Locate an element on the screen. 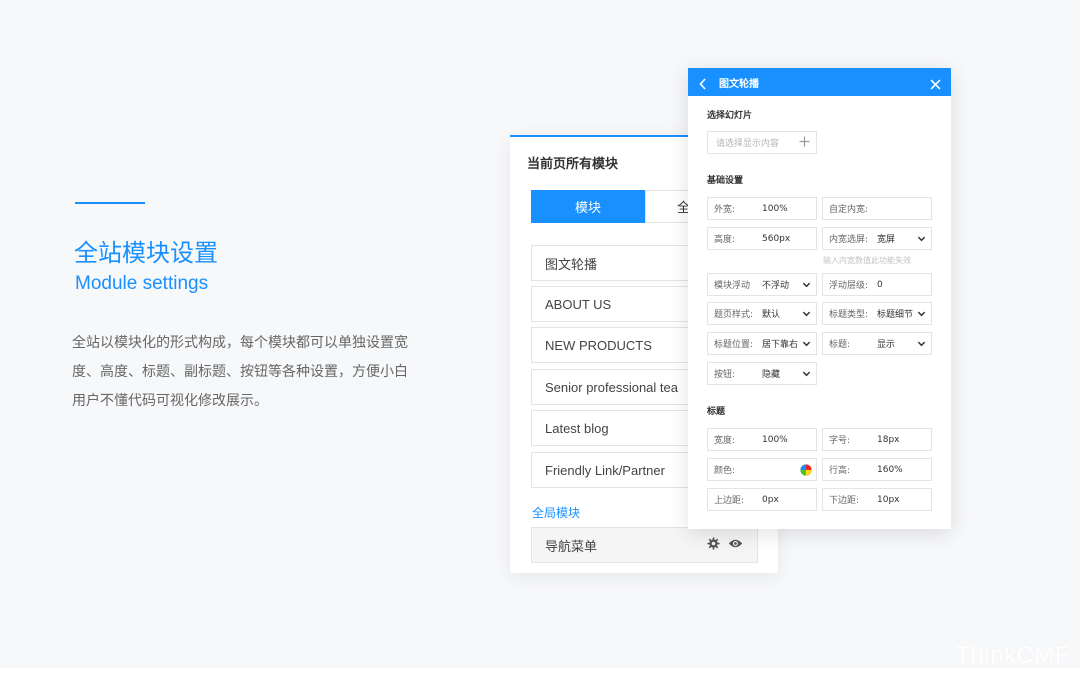 The image size is (1080, 684). title-visibility-dropdown: 标题: 显示 is located at coordinates (877, 343).